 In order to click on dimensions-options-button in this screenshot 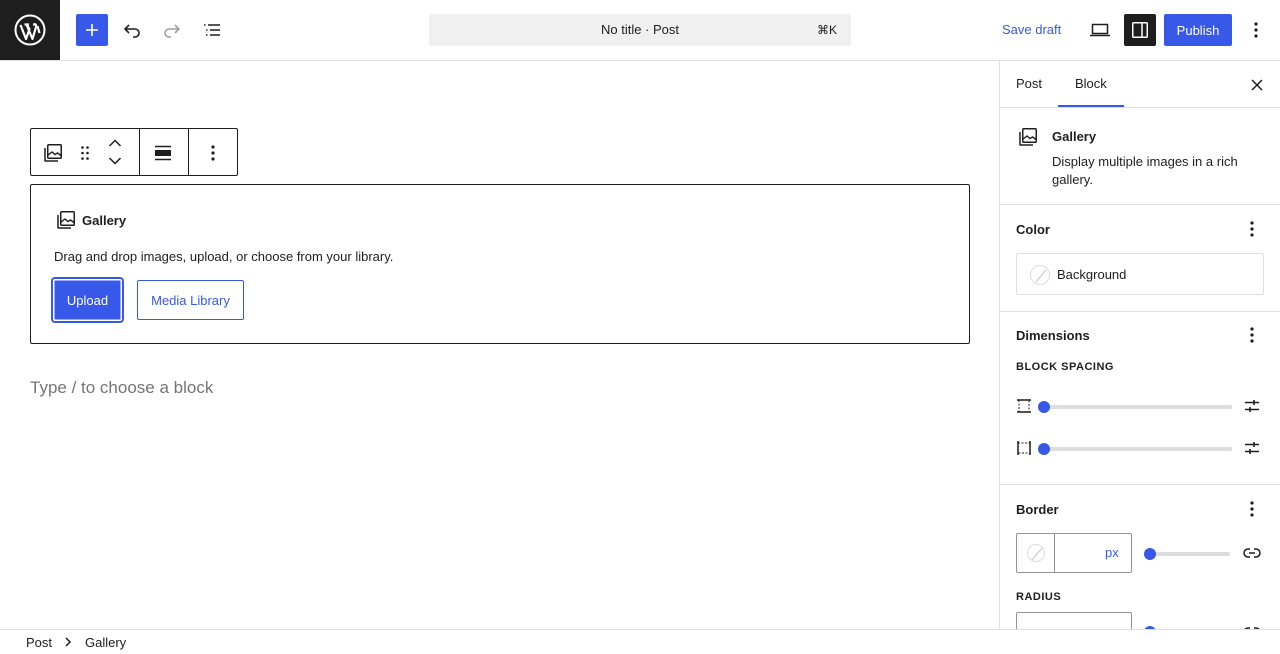, I will do `click(1252, 335)`.